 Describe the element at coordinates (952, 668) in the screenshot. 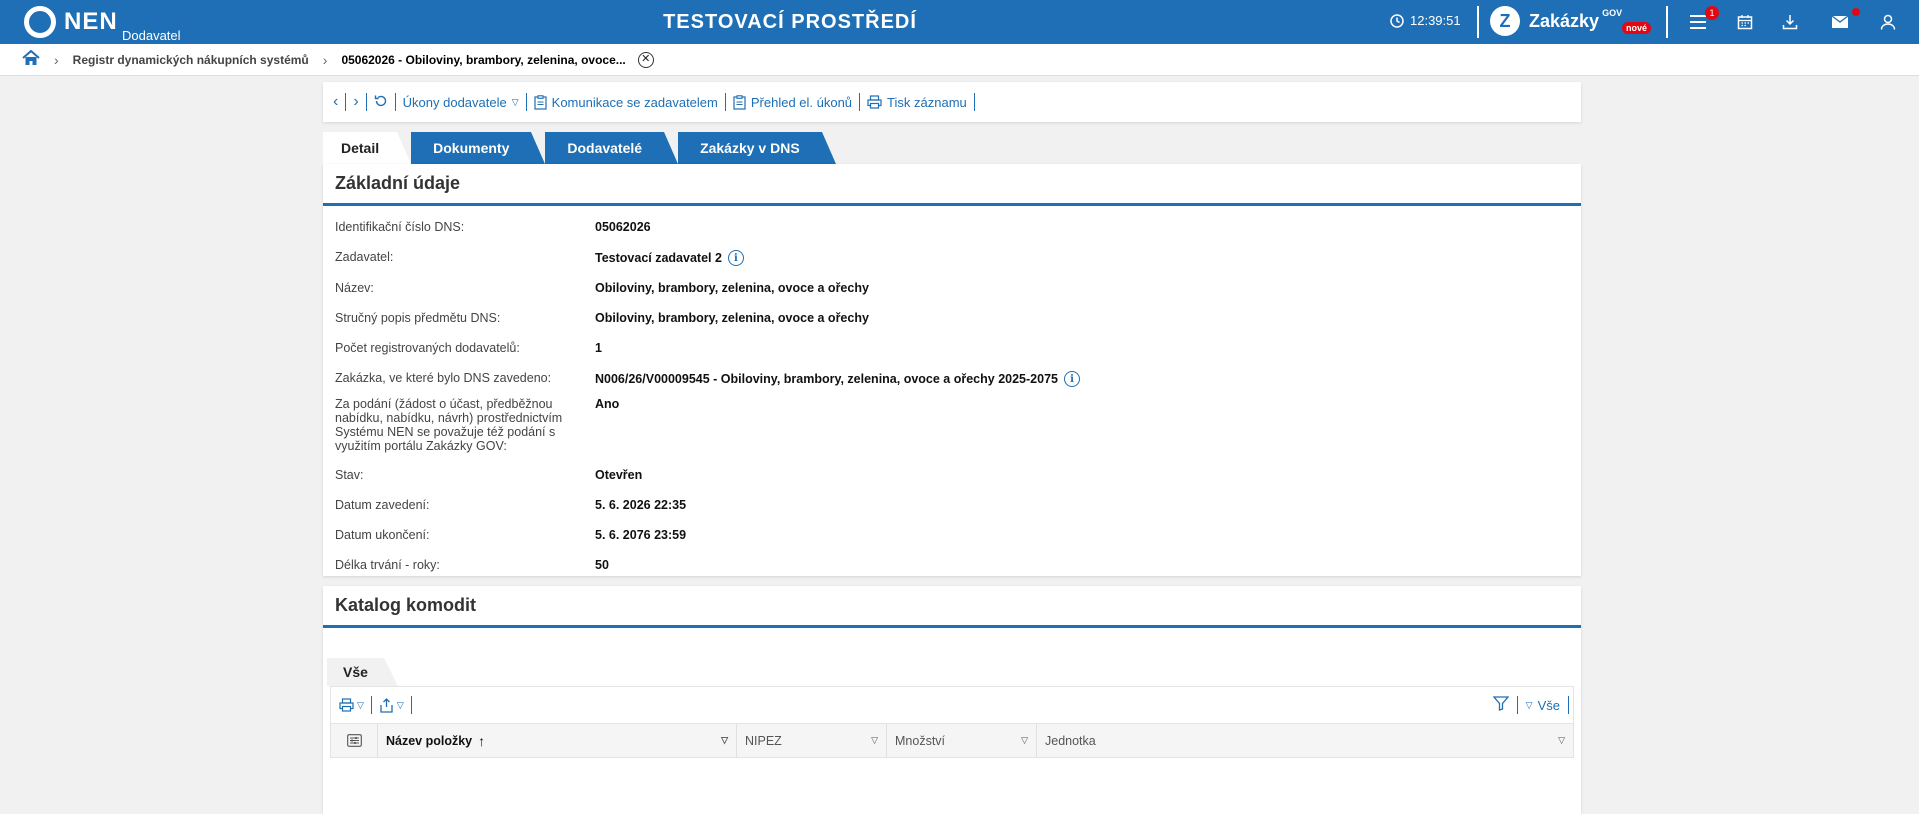

I see `catalog-subtabs: Vše` at that location.